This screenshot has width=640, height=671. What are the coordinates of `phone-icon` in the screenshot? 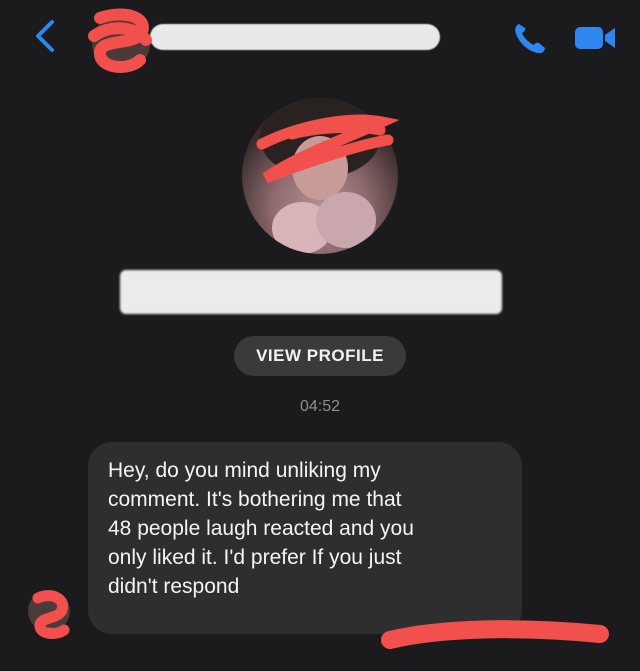 It's located at (530, 39).